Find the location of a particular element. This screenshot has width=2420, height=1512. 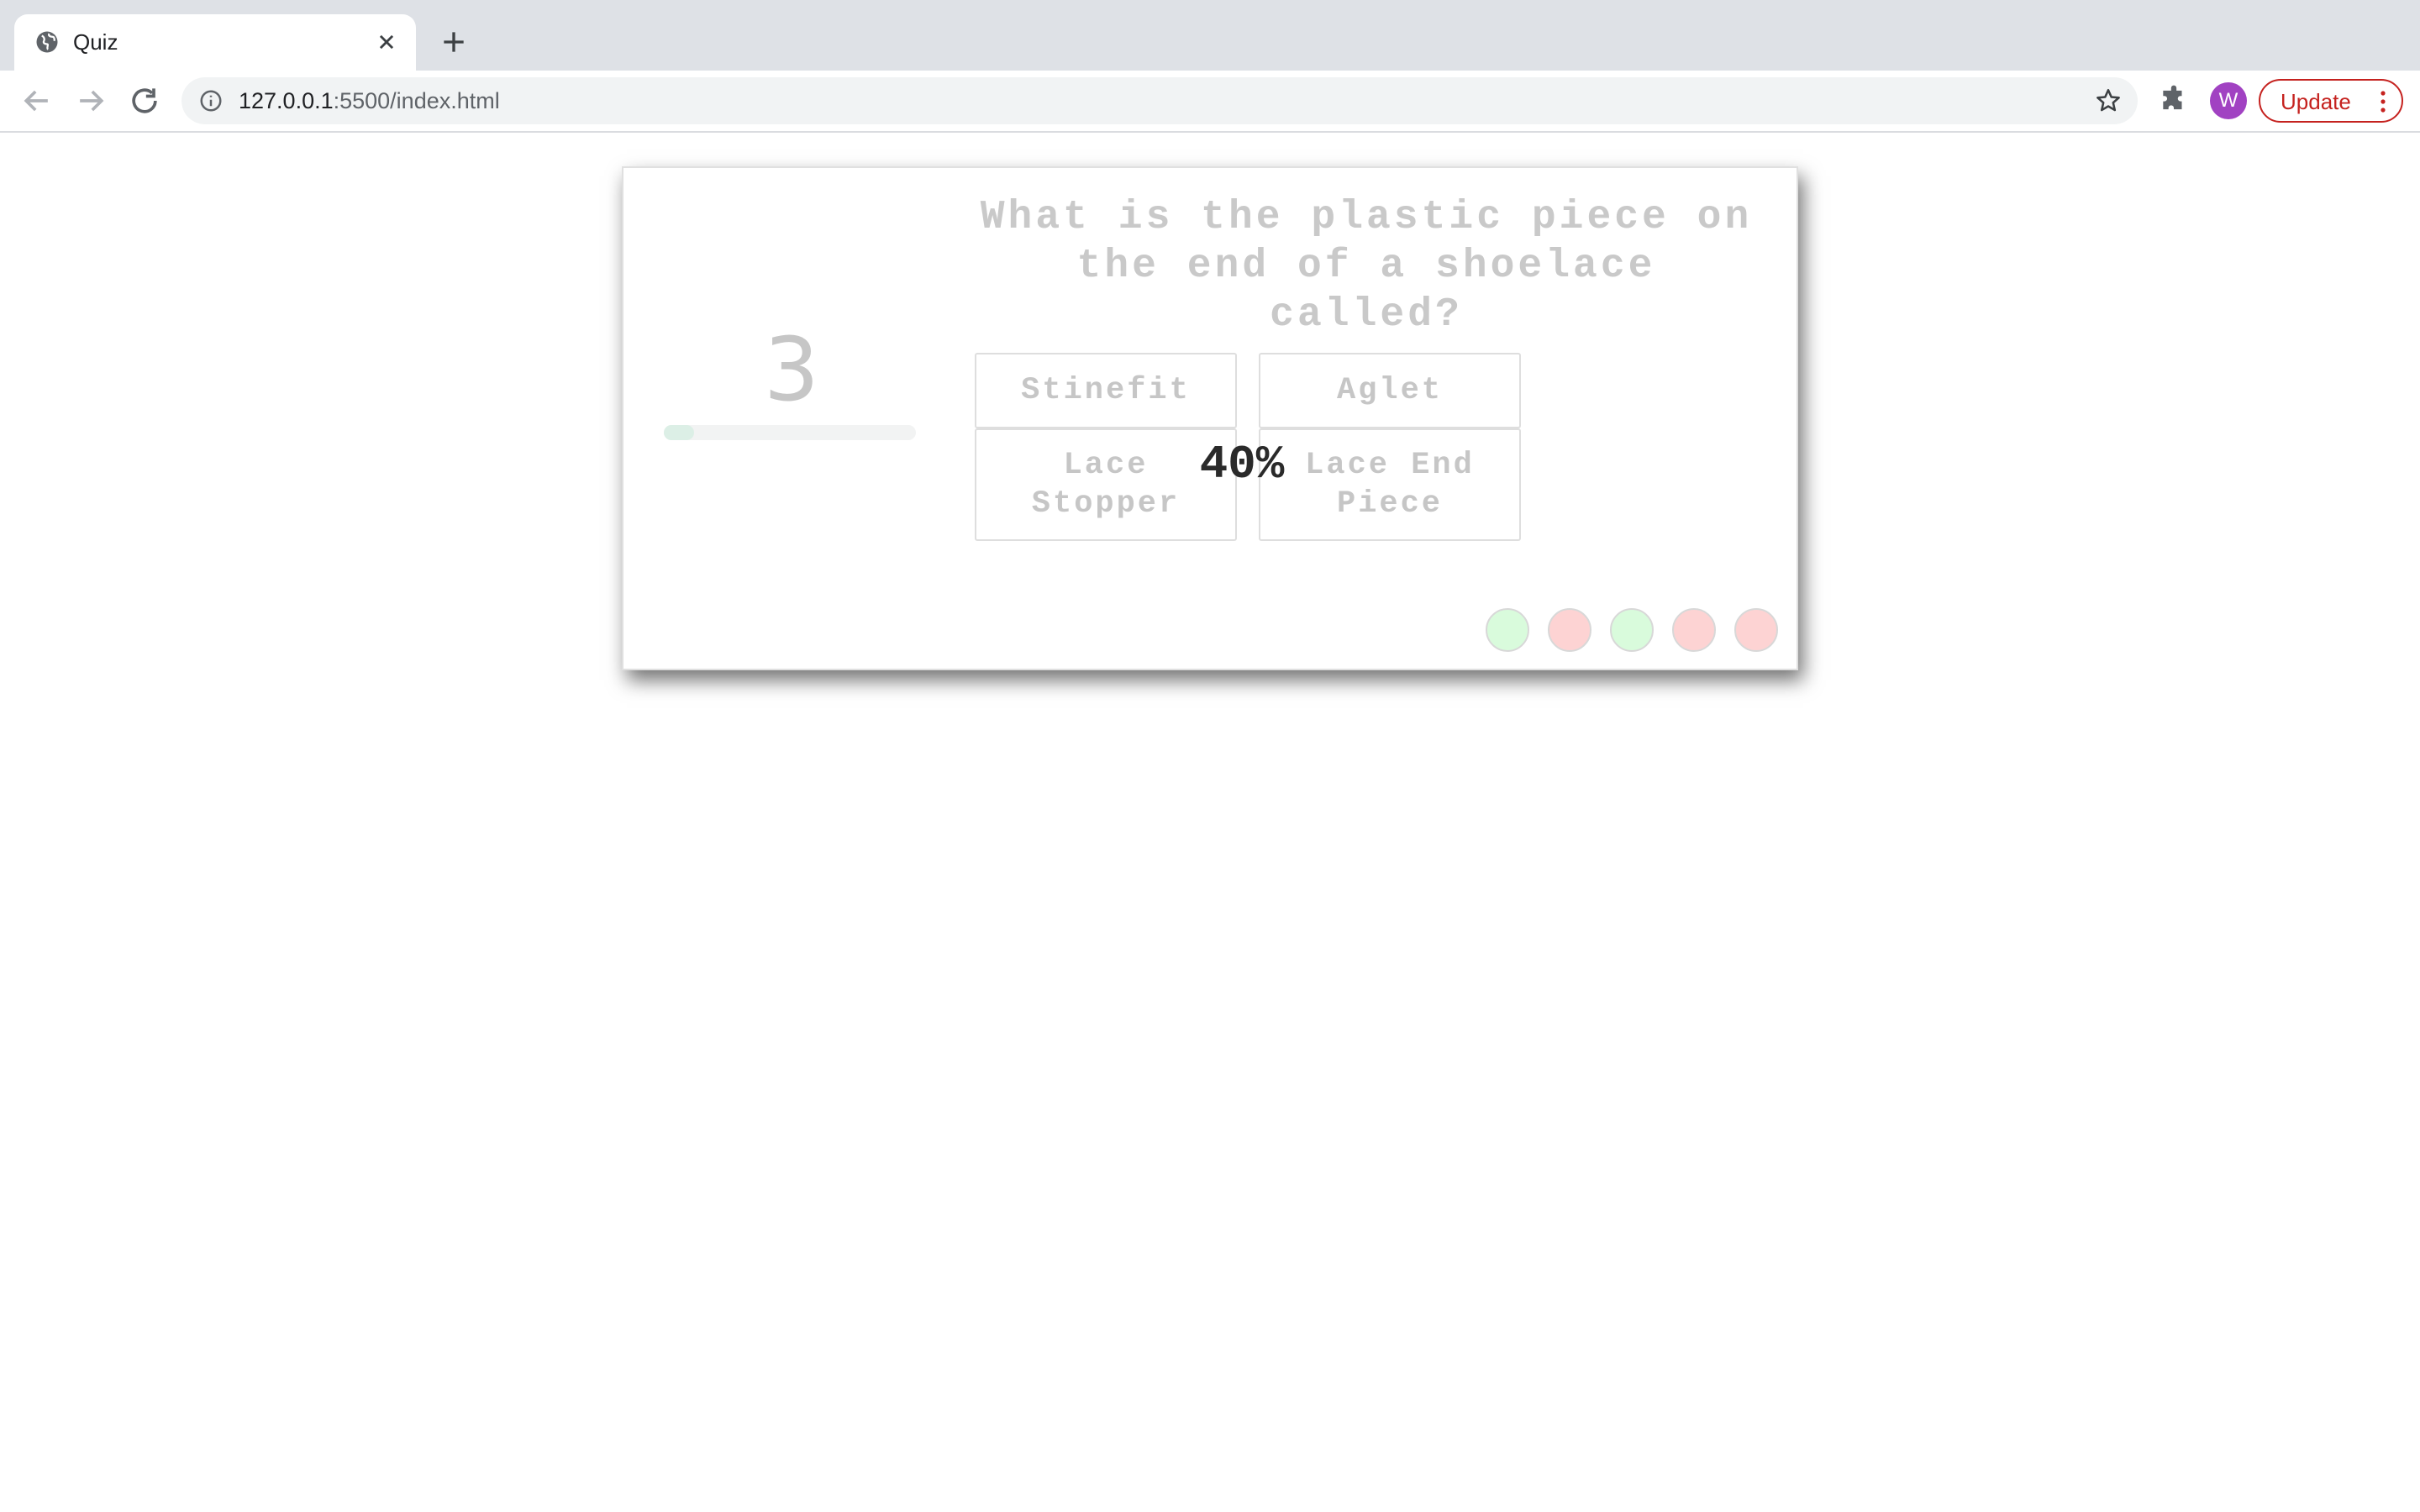

avatar: W is located at coordinates (2228, 100).